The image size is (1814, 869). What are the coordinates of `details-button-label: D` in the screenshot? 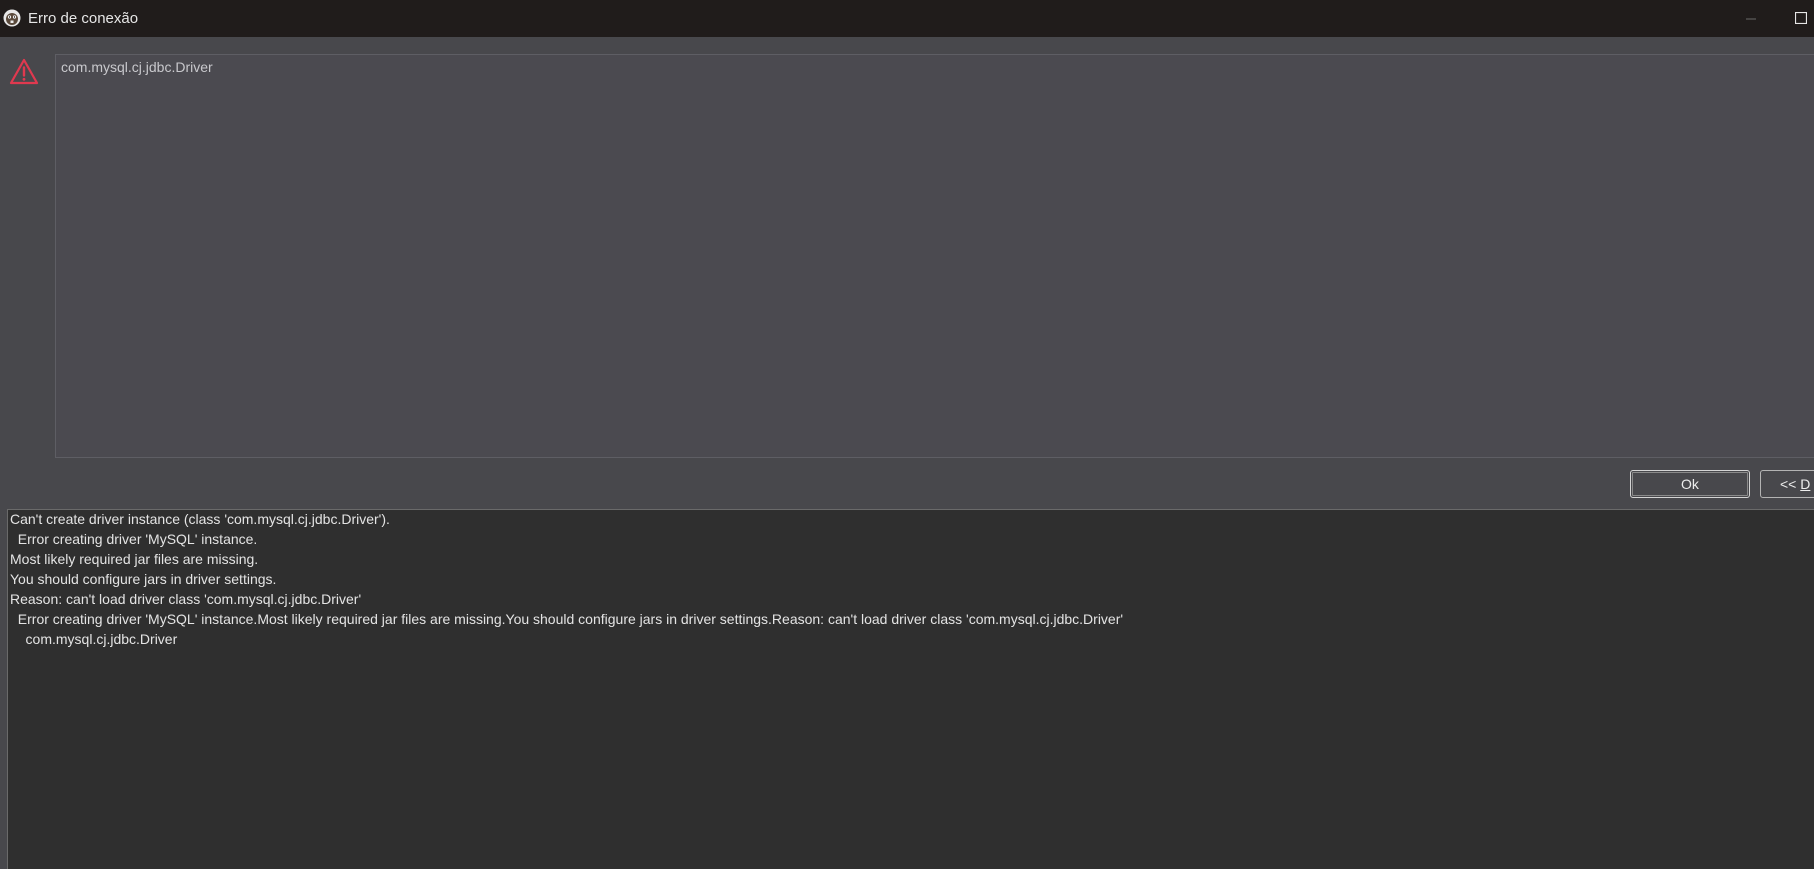 It's located at (1805, 484).